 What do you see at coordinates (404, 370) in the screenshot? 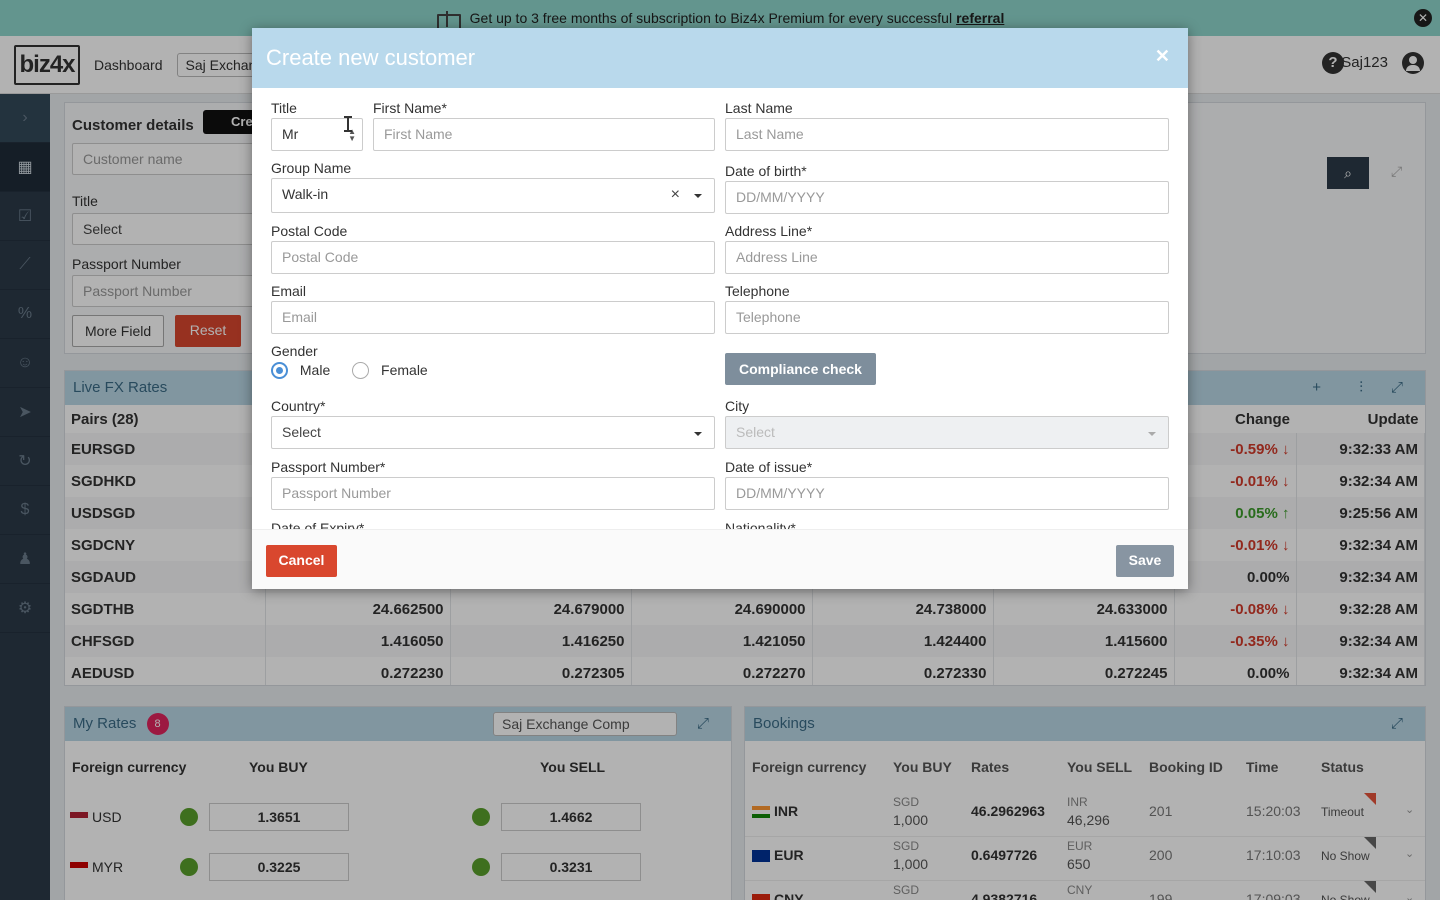
I see `gender-female-label: Female` at bounding box center [404, 370].